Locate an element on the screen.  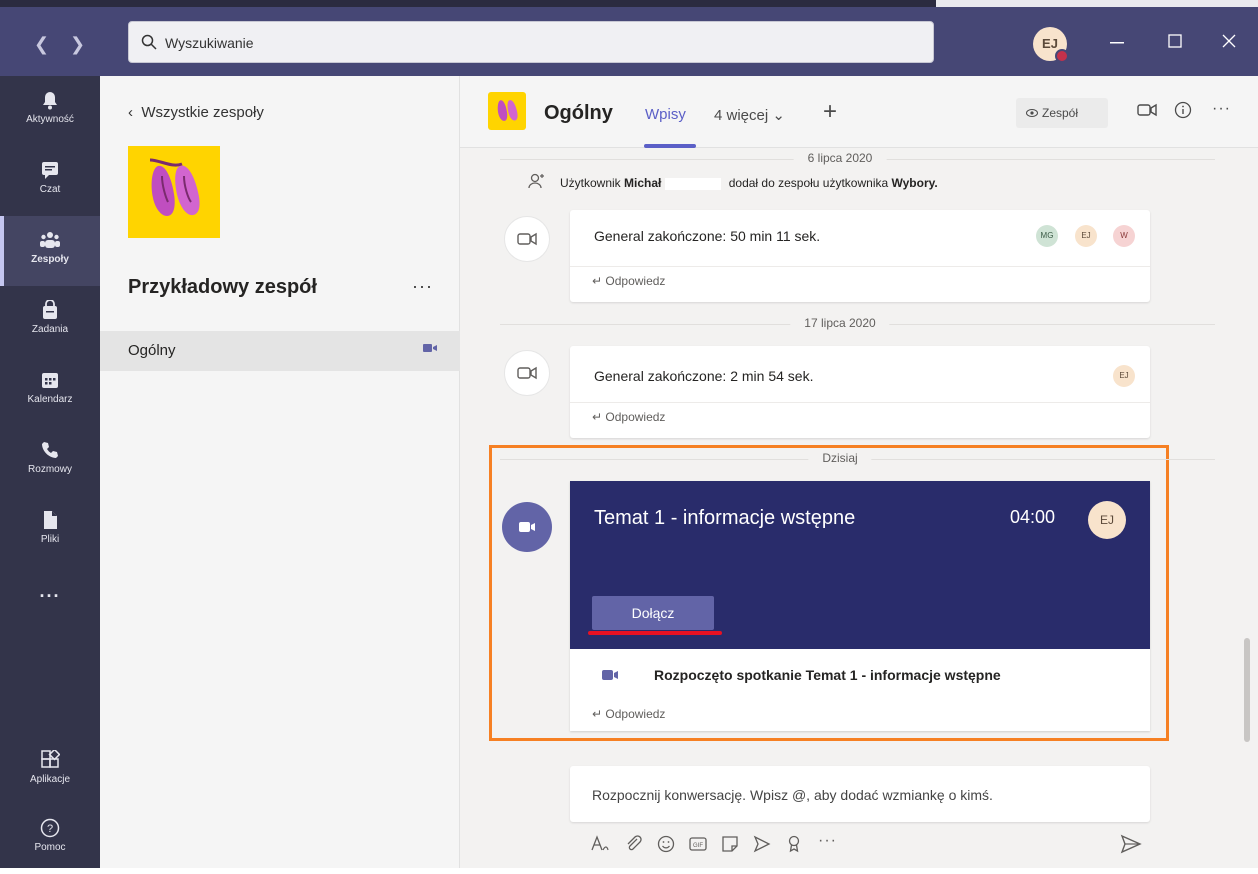
rail-label: Zespoły is located at coordinates (50, 259).